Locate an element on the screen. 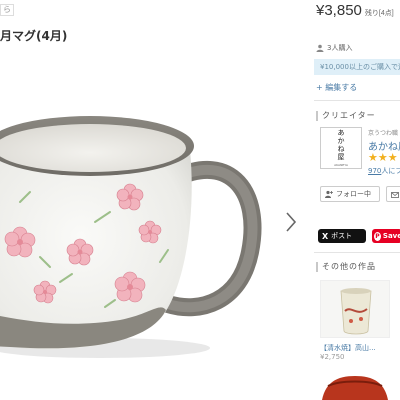 The width and height of the screenshot is (400, 400). person-plus-icon is located at coordinates (329, 194).